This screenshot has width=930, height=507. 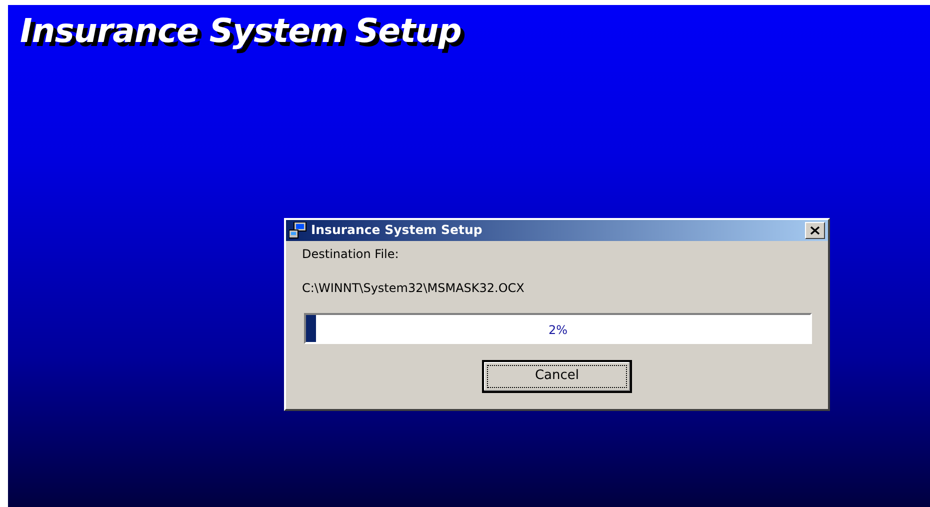 I want to click on close-icon, so click(x=815, y=230).